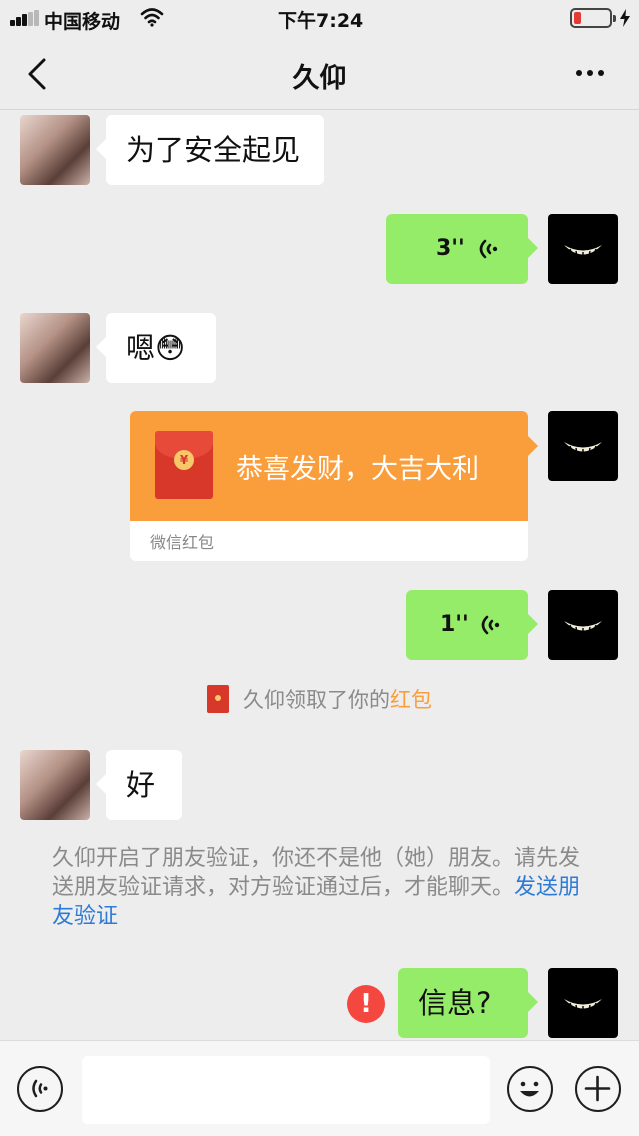  I want to click on message-bubble: 嗯😳, so click(156, 348).